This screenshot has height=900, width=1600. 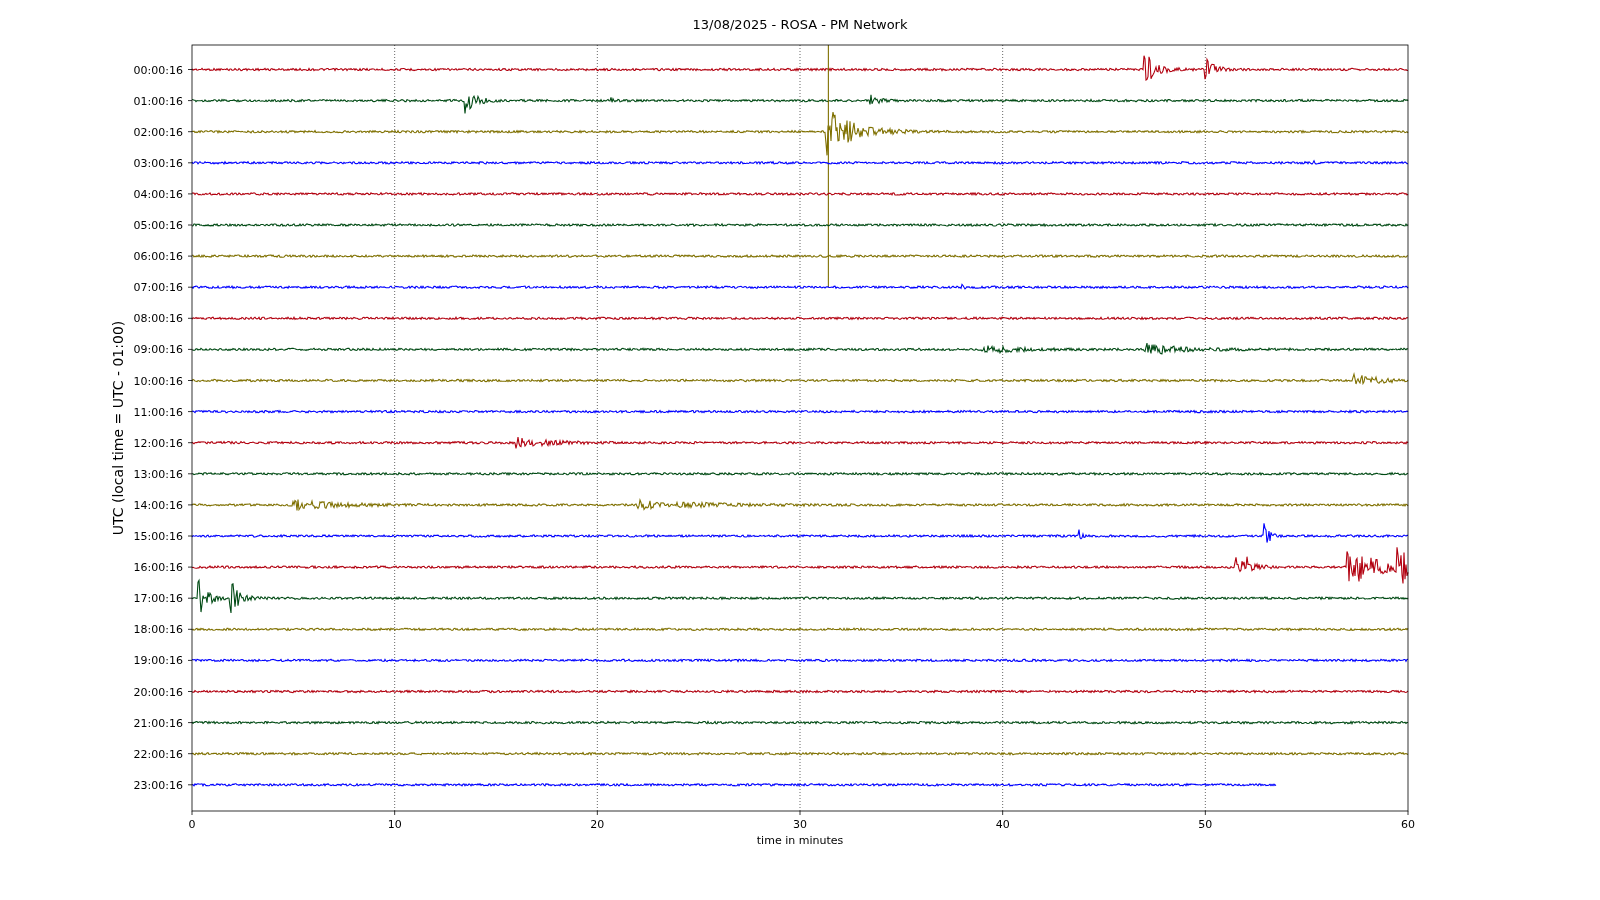 What do you see at coordinates (800, 840) in the screenshot?
I see `x-axis-label: time in minutes` at bounding box center [800, 840].